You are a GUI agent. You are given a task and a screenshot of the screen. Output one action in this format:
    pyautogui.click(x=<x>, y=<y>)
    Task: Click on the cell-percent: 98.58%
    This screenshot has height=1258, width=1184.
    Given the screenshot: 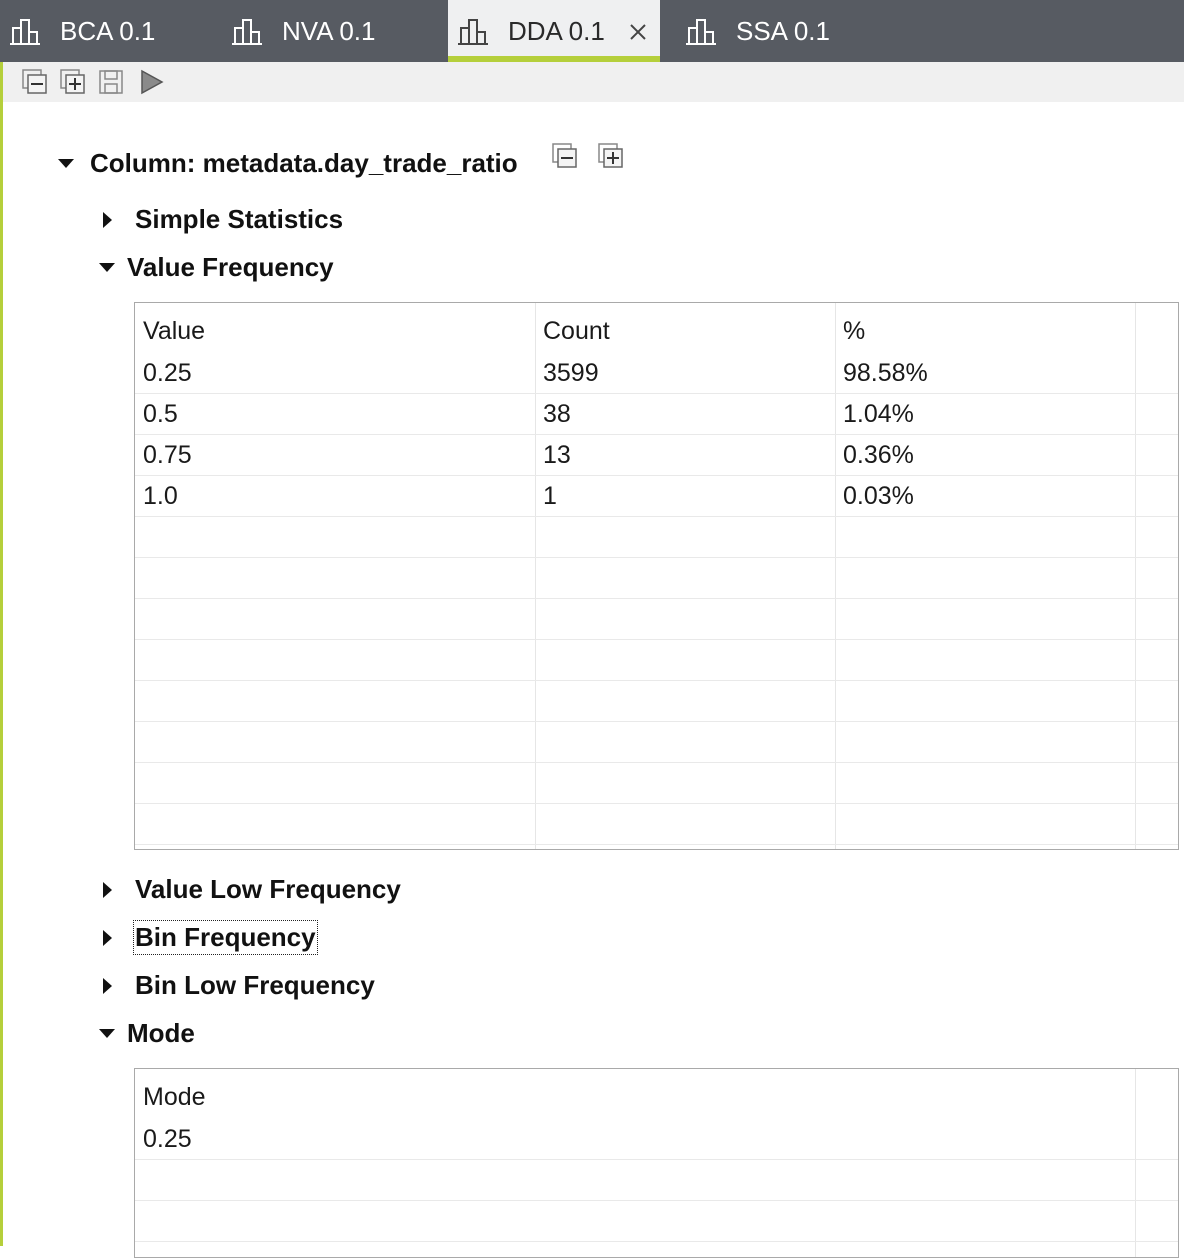 What is the action you would take?
    pyautogui.click(x=885, y=372)
    